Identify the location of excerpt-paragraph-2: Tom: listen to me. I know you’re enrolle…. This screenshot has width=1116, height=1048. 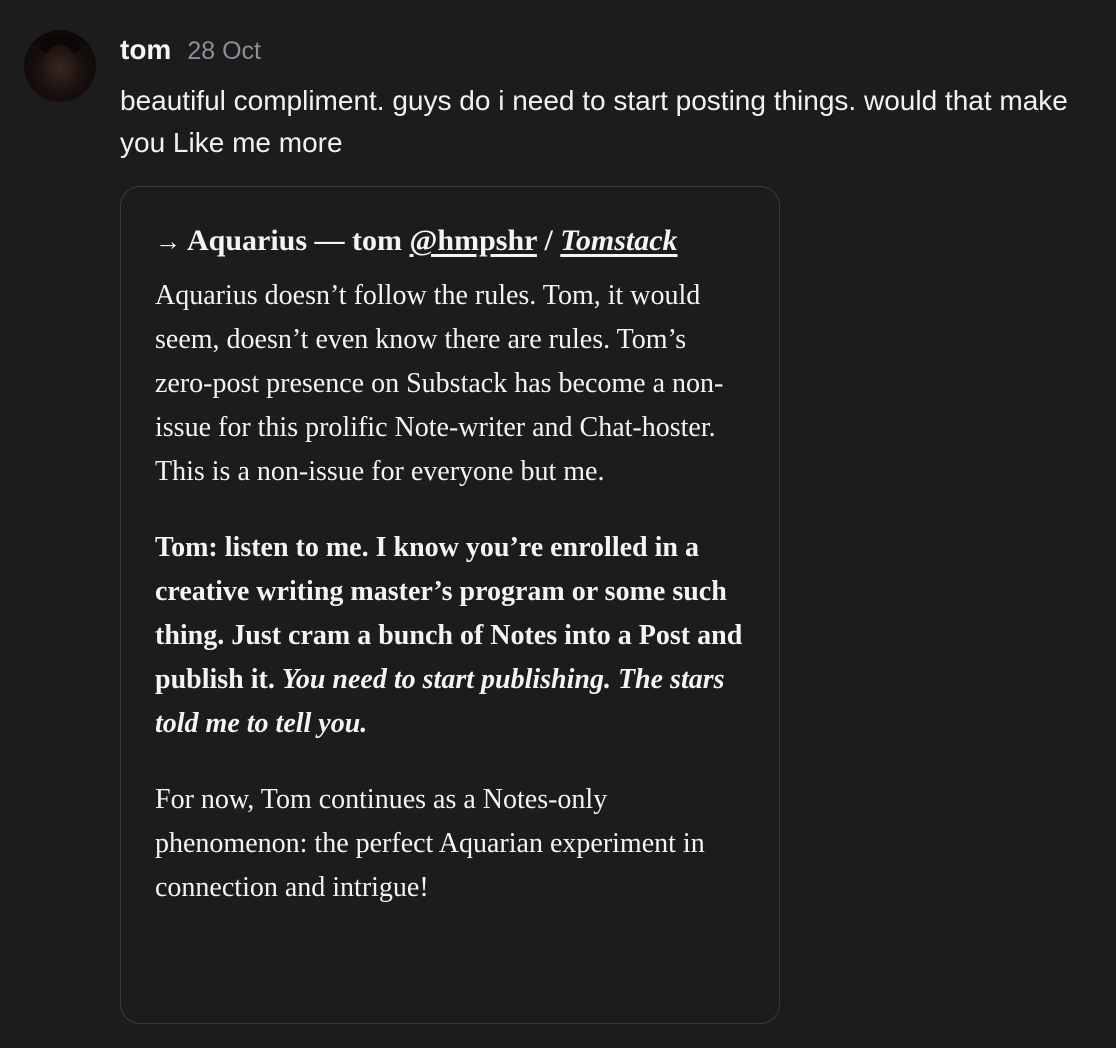
(452, 636).